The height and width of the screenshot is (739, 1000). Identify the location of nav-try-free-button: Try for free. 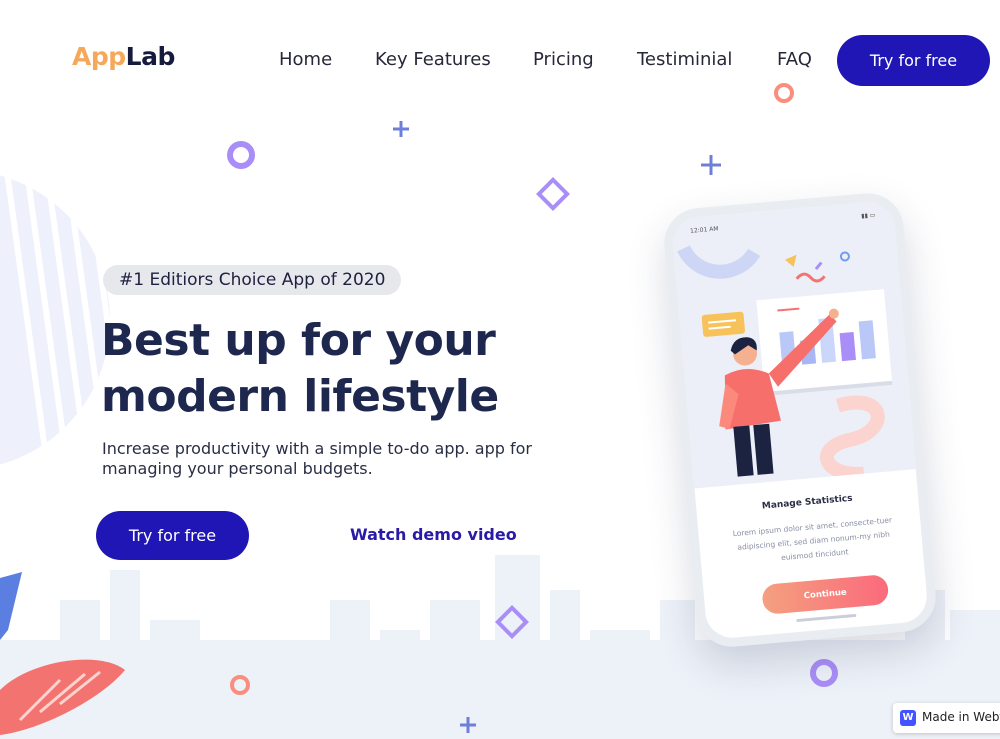
(913, 60).